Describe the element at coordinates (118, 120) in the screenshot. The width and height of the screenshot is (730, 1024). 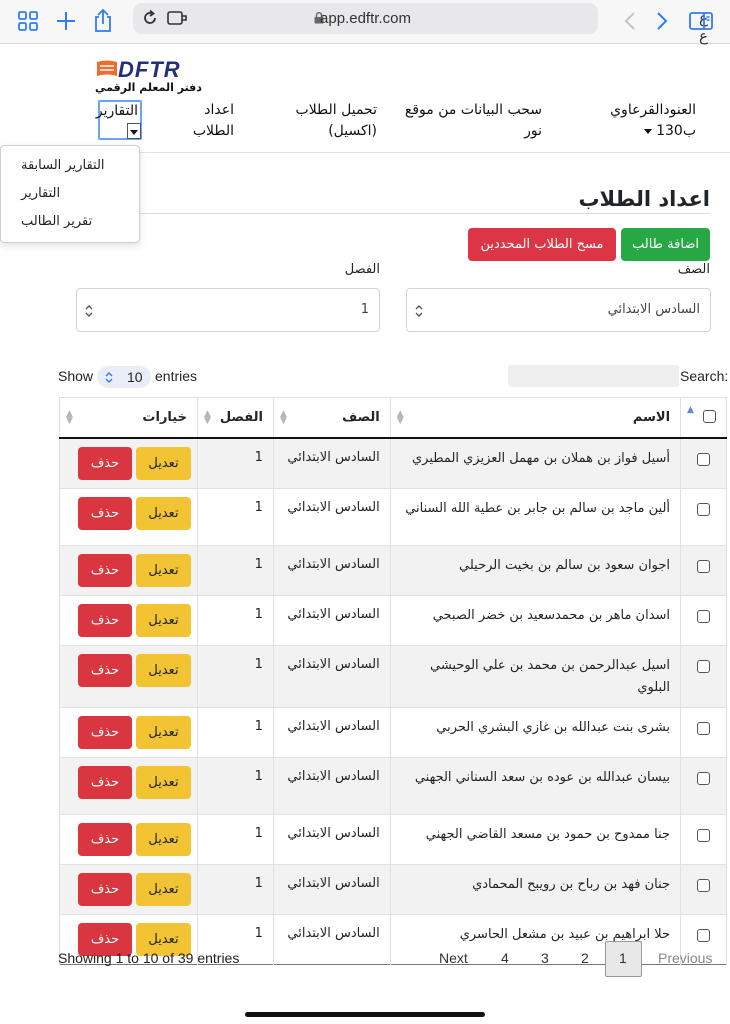
I see `nav-reports-select: التقارير` at that location.